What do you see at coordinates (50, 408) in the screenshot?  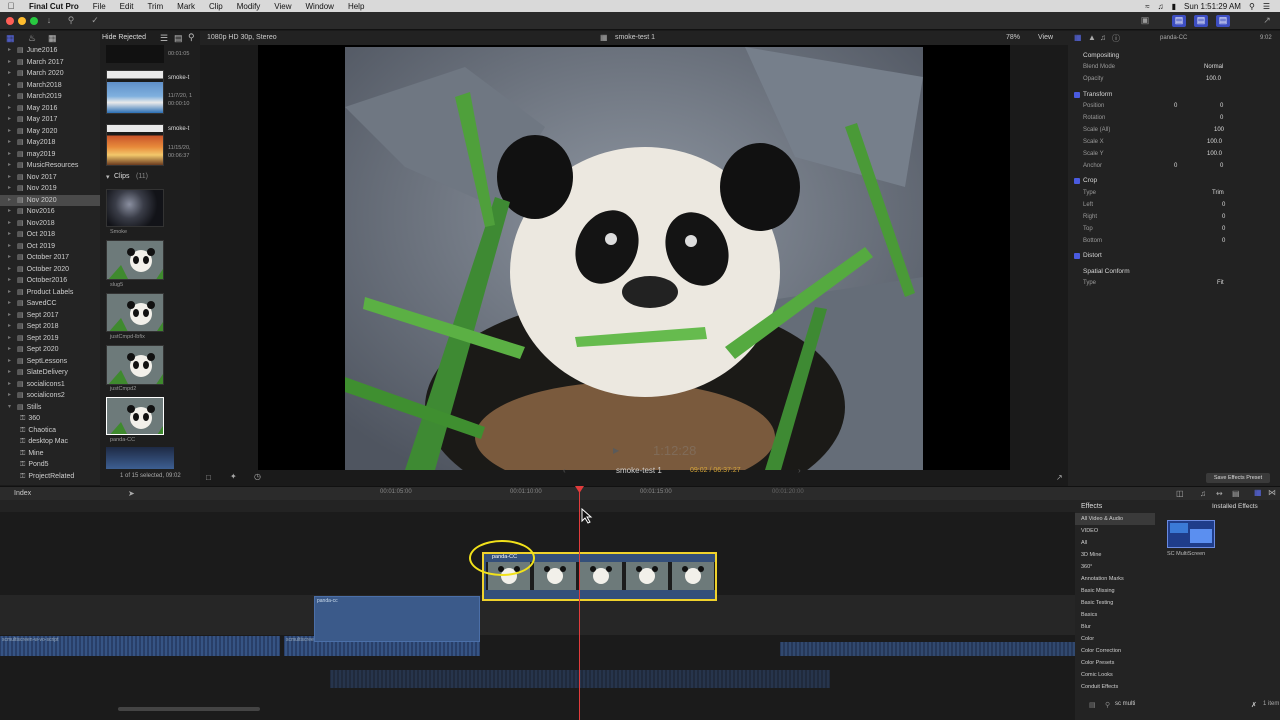 I see `library-event-31: ▾ ▤ Stills` at bounding box center [50, 408].